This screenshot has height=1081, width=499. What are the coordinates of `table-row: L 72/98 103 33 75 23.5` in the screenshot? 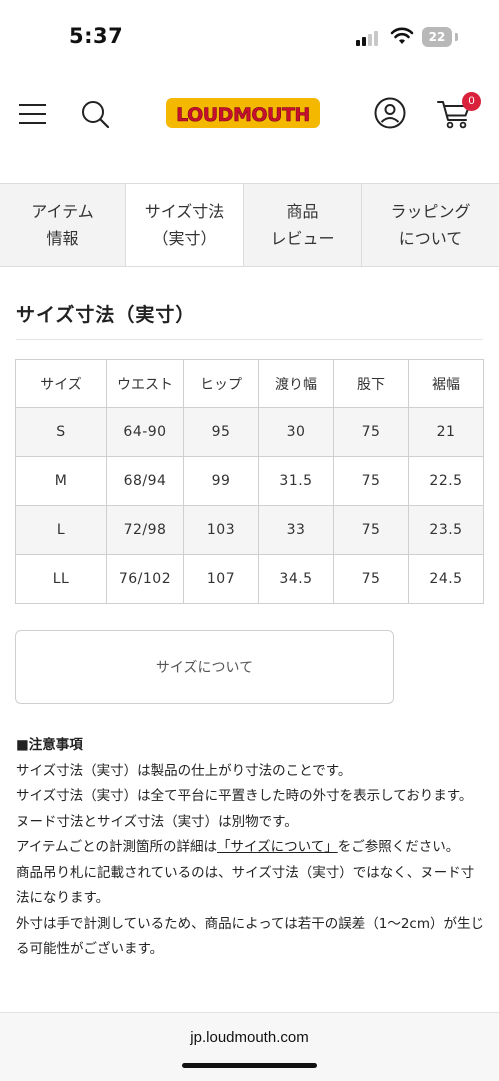 It's located at (249, 530).